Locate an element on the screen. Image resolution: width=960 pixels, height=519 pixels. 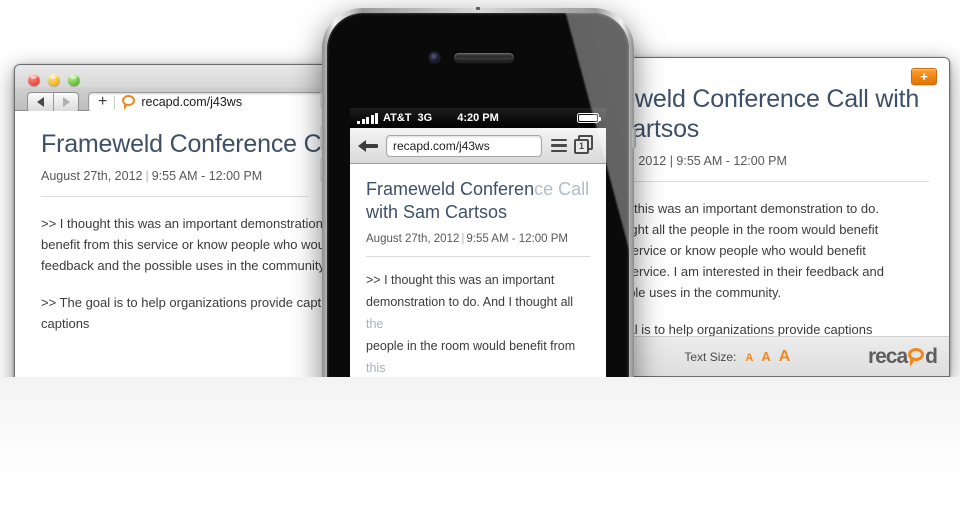
text-size-label: Text Size: is located at coordinates (710, 356).